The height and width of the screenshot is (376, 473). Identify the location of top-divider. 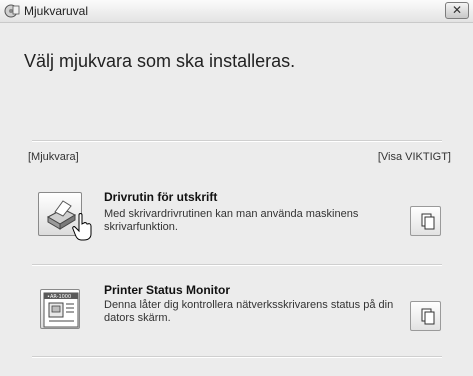
(237, 141).